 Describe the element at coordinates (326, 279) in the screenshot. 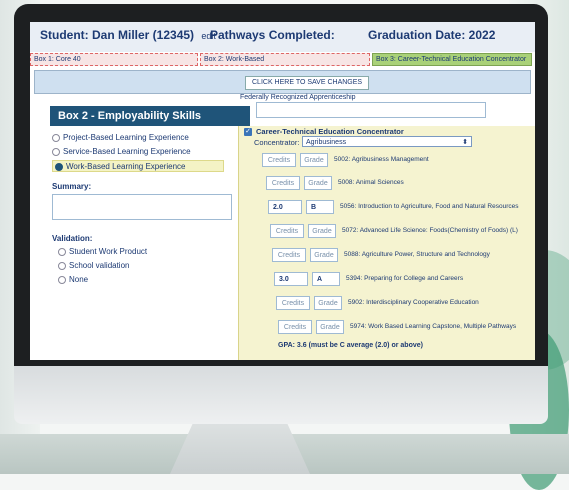

I see `grade-input: A` at that location.